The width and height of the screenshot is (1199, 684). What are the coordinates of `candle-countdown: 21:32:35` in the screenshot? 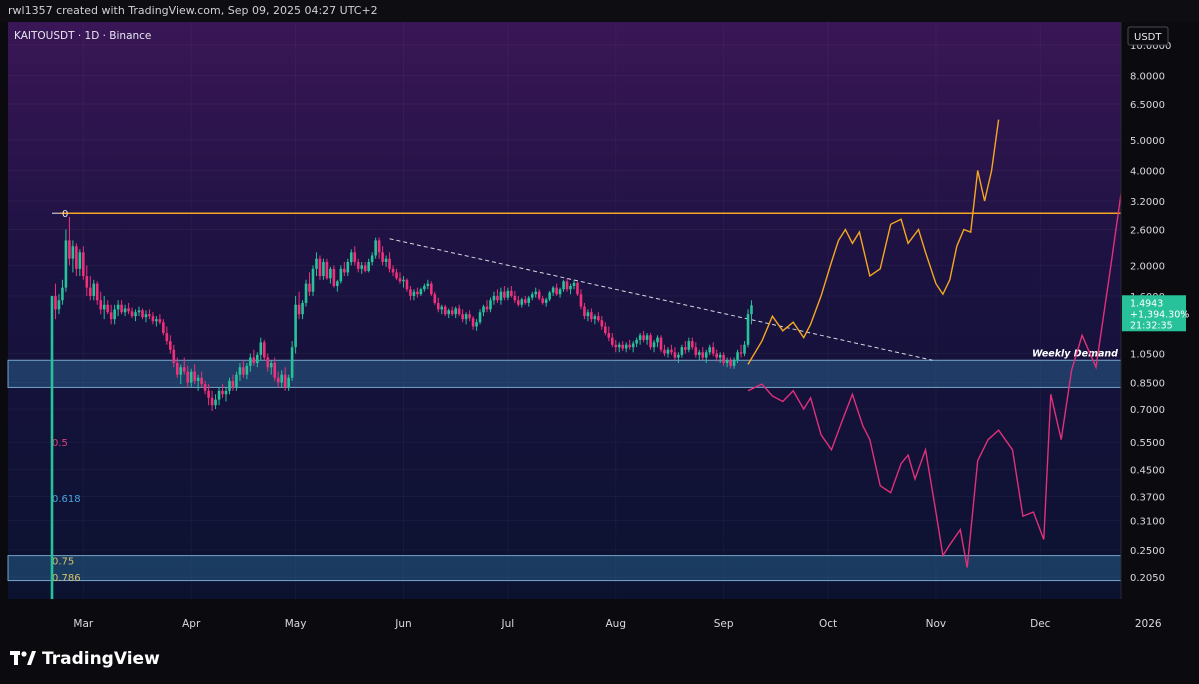 It's located at (1151, 325).